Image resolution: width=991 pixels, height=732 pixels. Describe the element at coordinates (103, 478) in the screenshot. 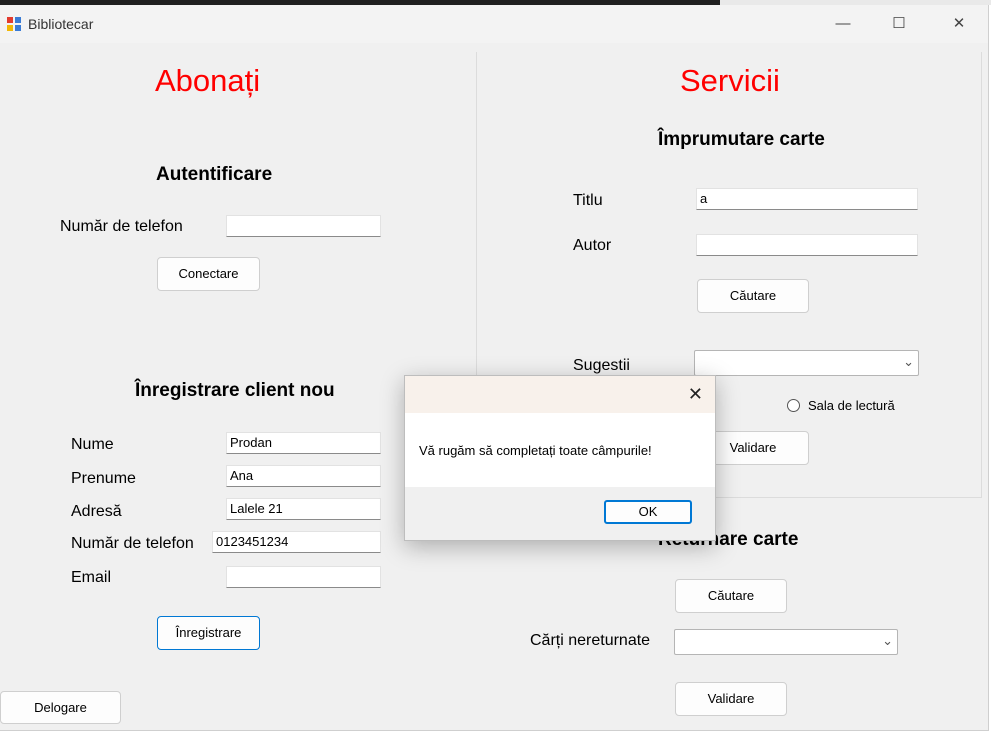

I see `firstname-label: Prenume` at that location.